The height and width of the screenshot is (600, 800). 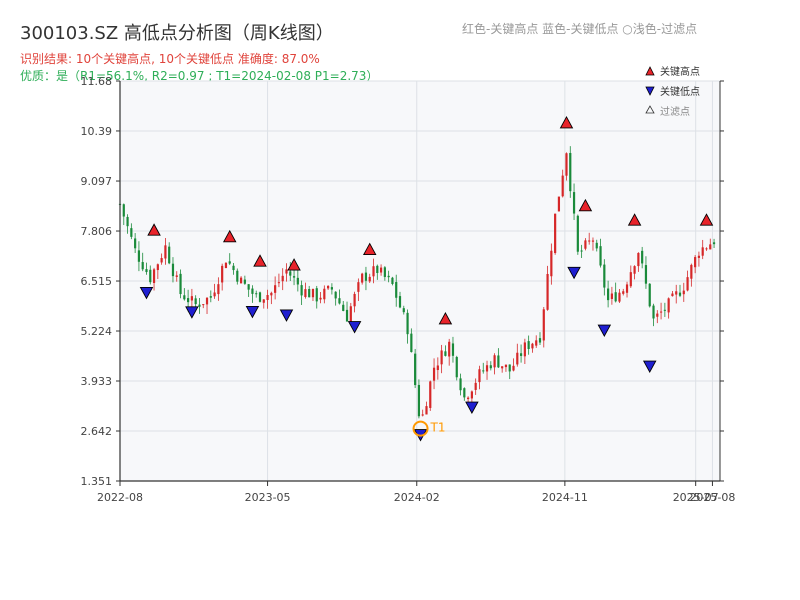 What do you see at coordinates (97, 331) in the screenshot?
I see `y-tick-label: 5.224` at bounding box center [97, 331].